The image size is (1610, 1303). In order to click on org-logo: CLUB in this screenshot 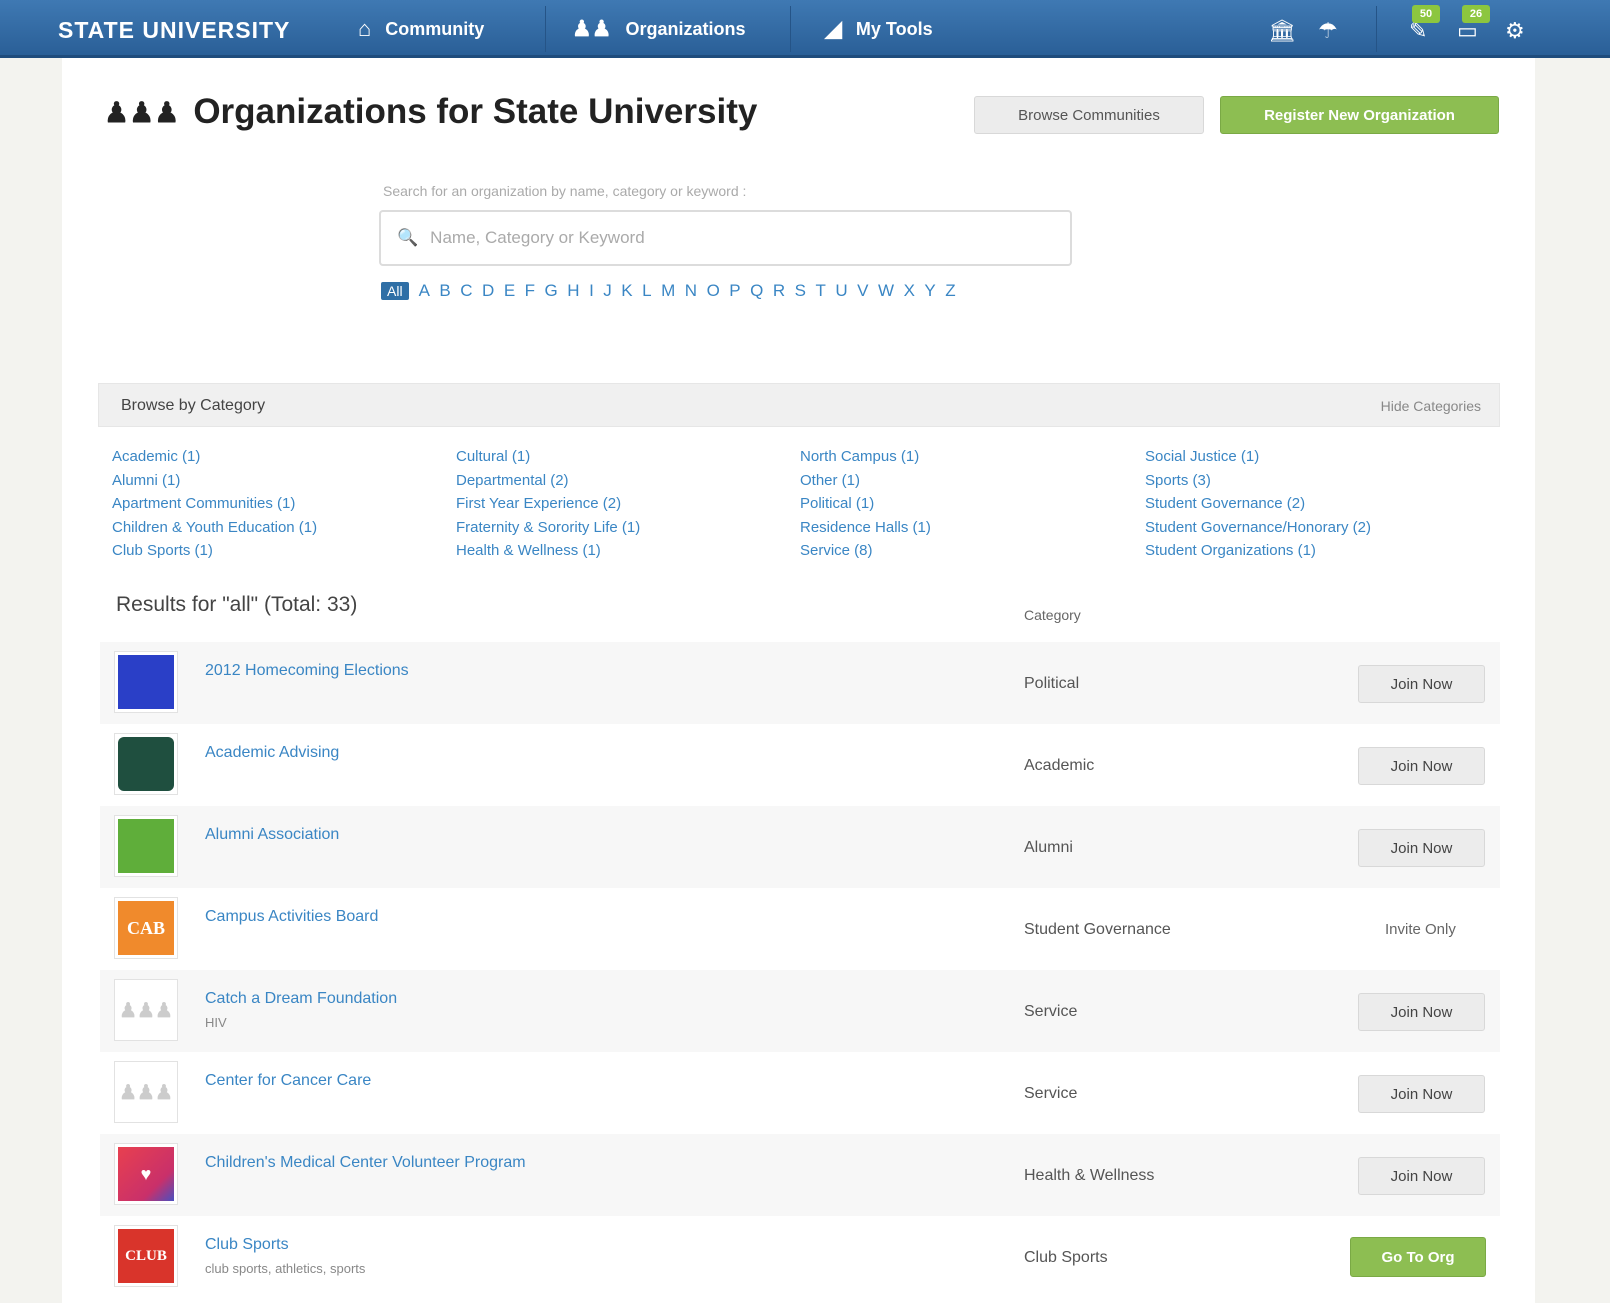, I will do `click(146, 1256)`.